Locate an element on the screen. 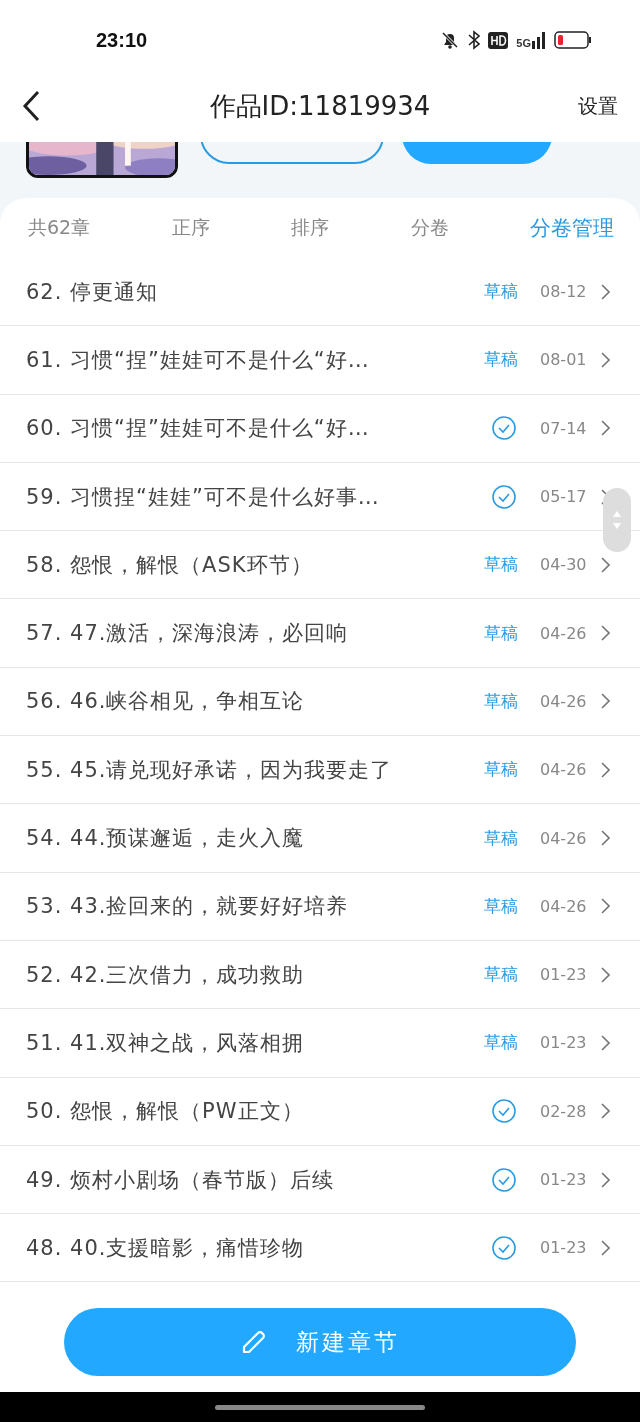  chapter-title: 57. 47.激活，深海浪涛，必回响 is located at coordinates (188, 634).